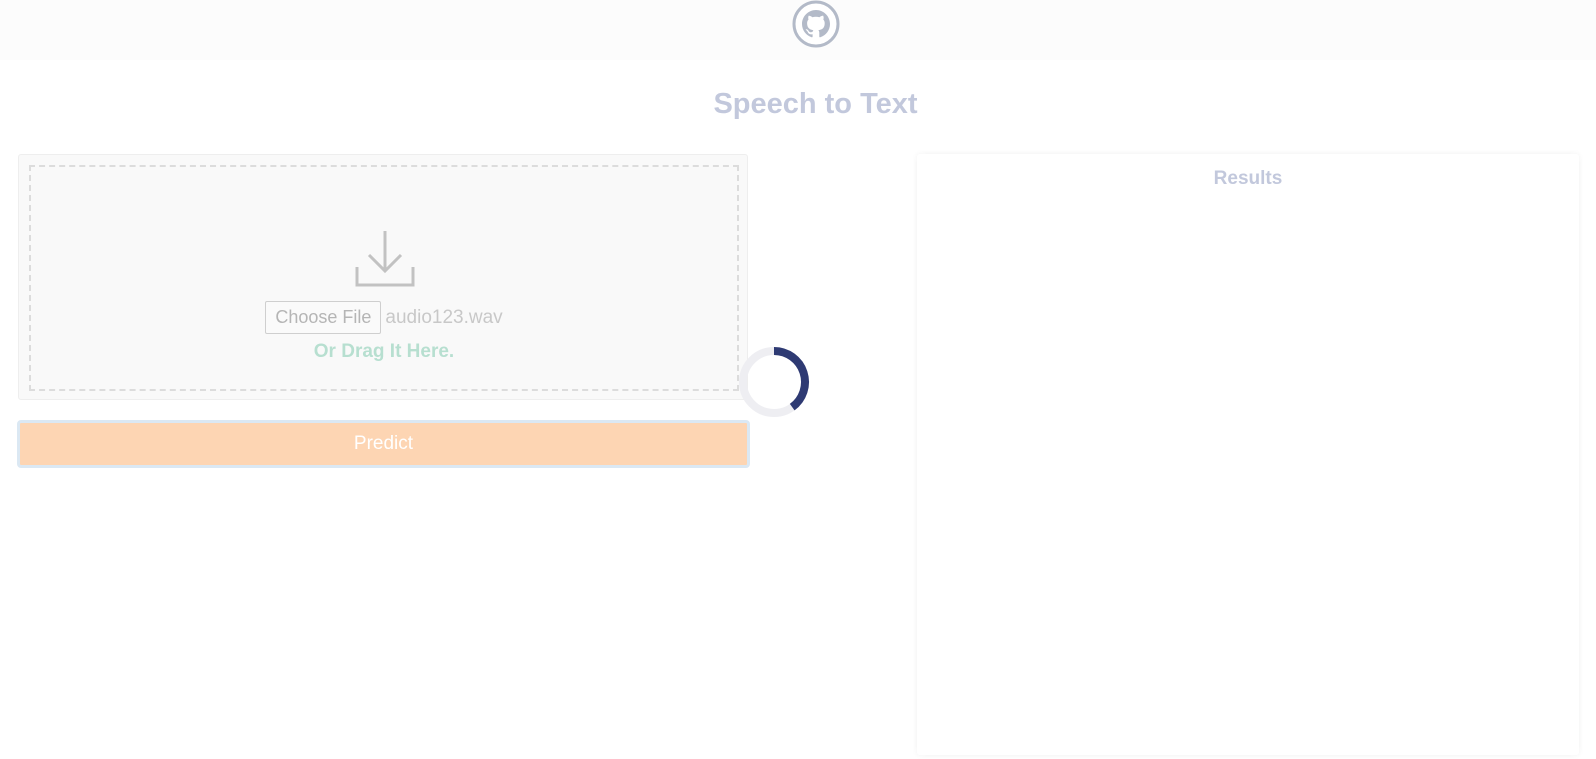  What do you see at coordinates (815, 104) in the screenshot?
I see `page-title: Speech to Text` at bounding box center [815, 104].